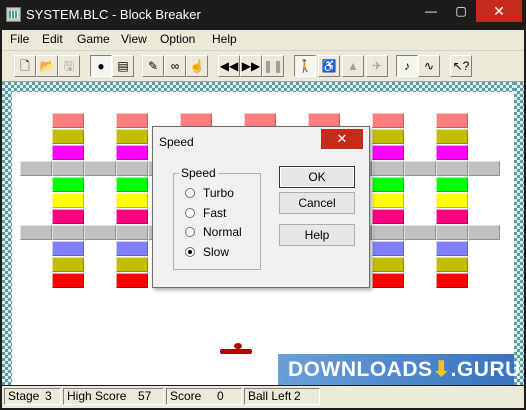  Describe the element at coordinates (220, 396) in the screenshot. I see `score-value: 0` at that location.